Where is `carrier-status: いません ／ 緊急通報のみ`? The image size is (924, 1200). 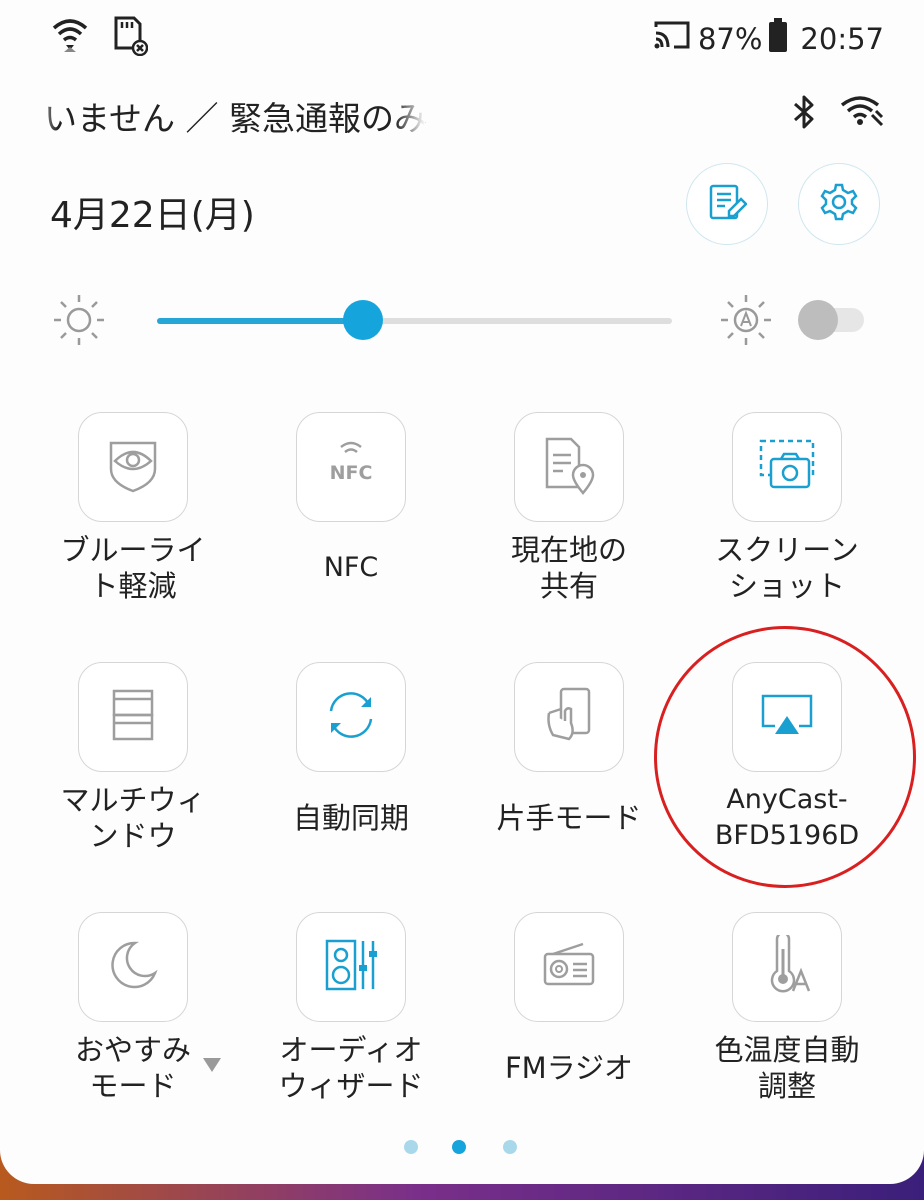
carrier-status: いません ／ 緊急通報のみ is located at coordinates (235, 118).